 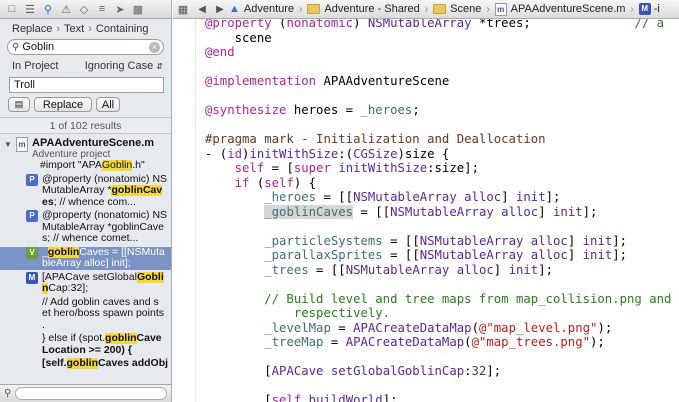 I want to click on warning-icon: ⚠, so click(x=66, y=9).